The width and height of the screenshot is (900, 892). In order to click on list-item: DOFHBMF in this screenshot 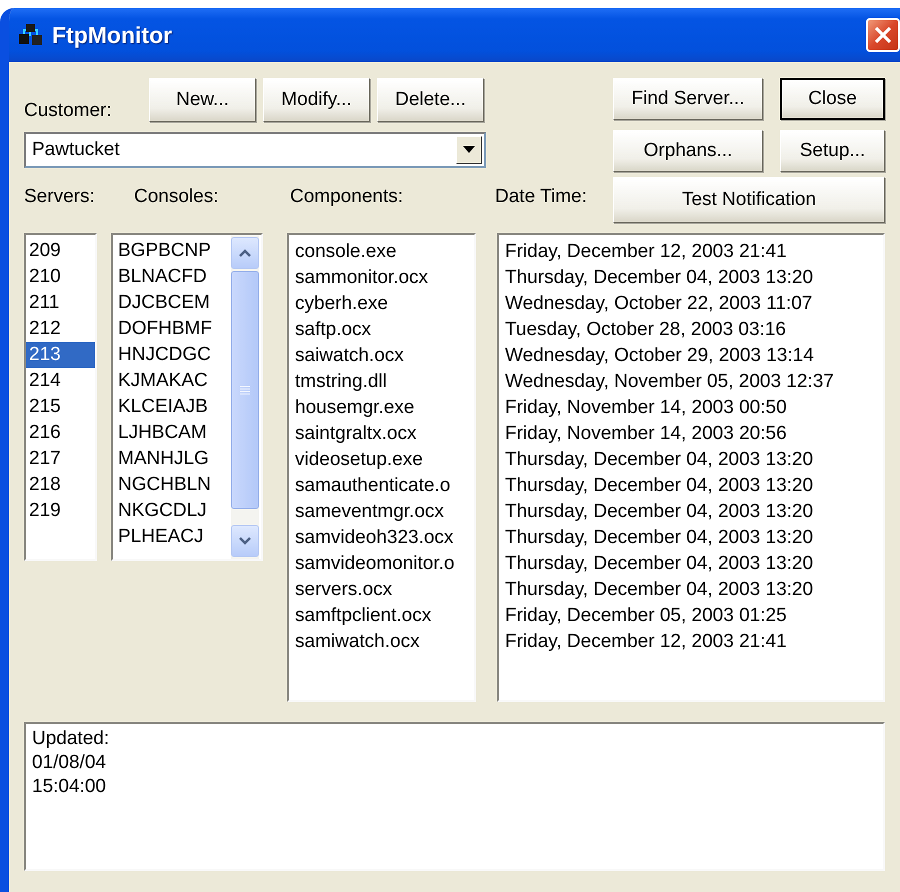, I will do `click(172, 329)`.